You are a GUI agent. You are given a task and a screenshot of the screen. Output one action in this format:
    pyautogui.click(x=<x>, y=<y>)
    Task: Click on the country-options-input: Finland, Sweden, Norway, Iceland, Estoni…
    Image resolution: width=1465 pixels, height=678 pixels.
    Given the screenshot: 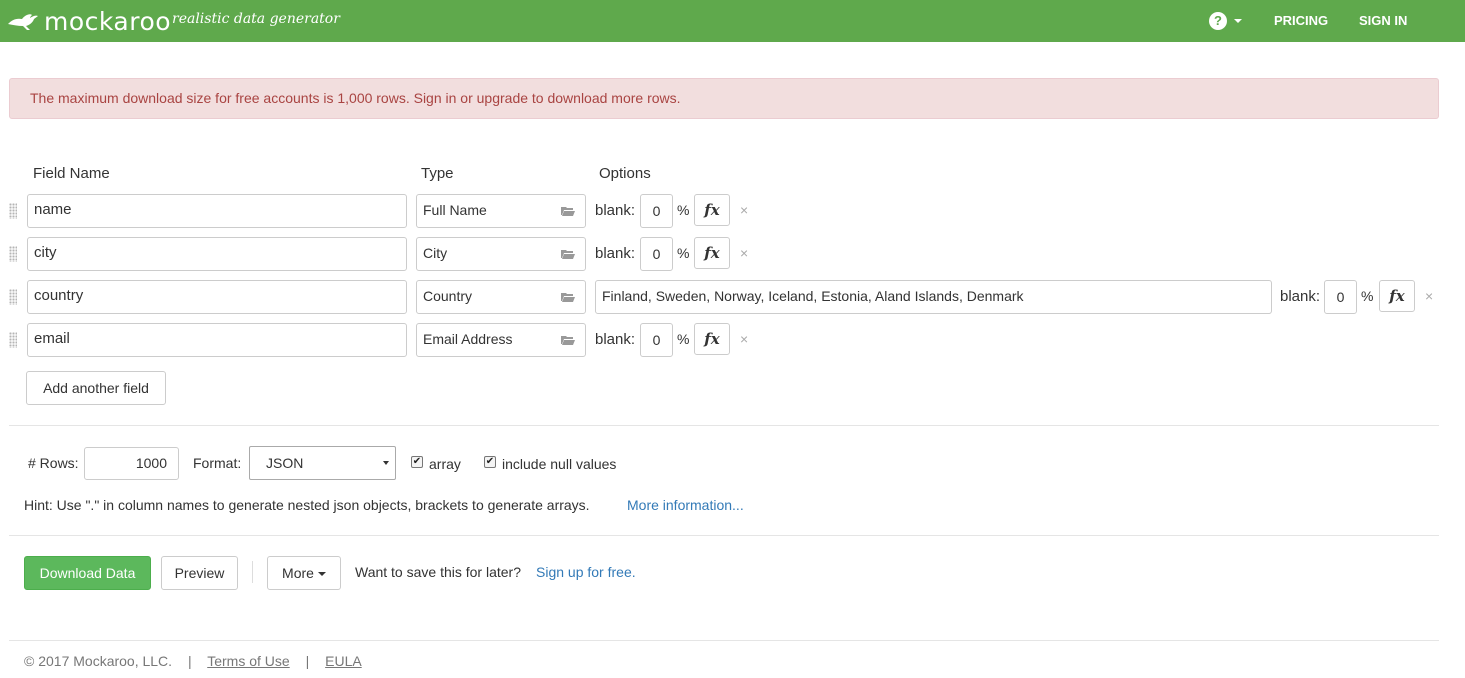 What is the action you would take?
    pyautogui.click(x=933, y=297)
    